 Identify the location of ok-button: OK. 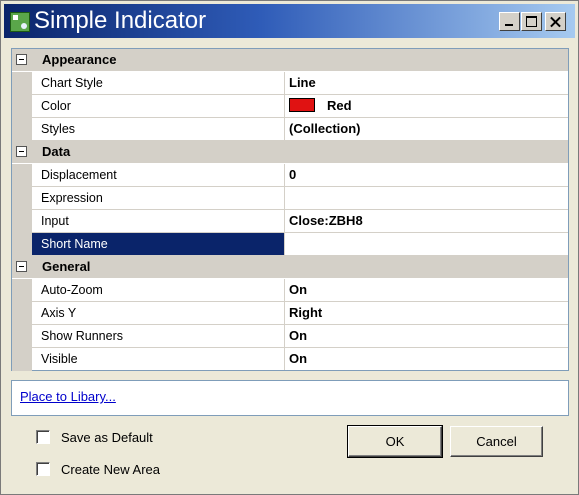
(395, 441).